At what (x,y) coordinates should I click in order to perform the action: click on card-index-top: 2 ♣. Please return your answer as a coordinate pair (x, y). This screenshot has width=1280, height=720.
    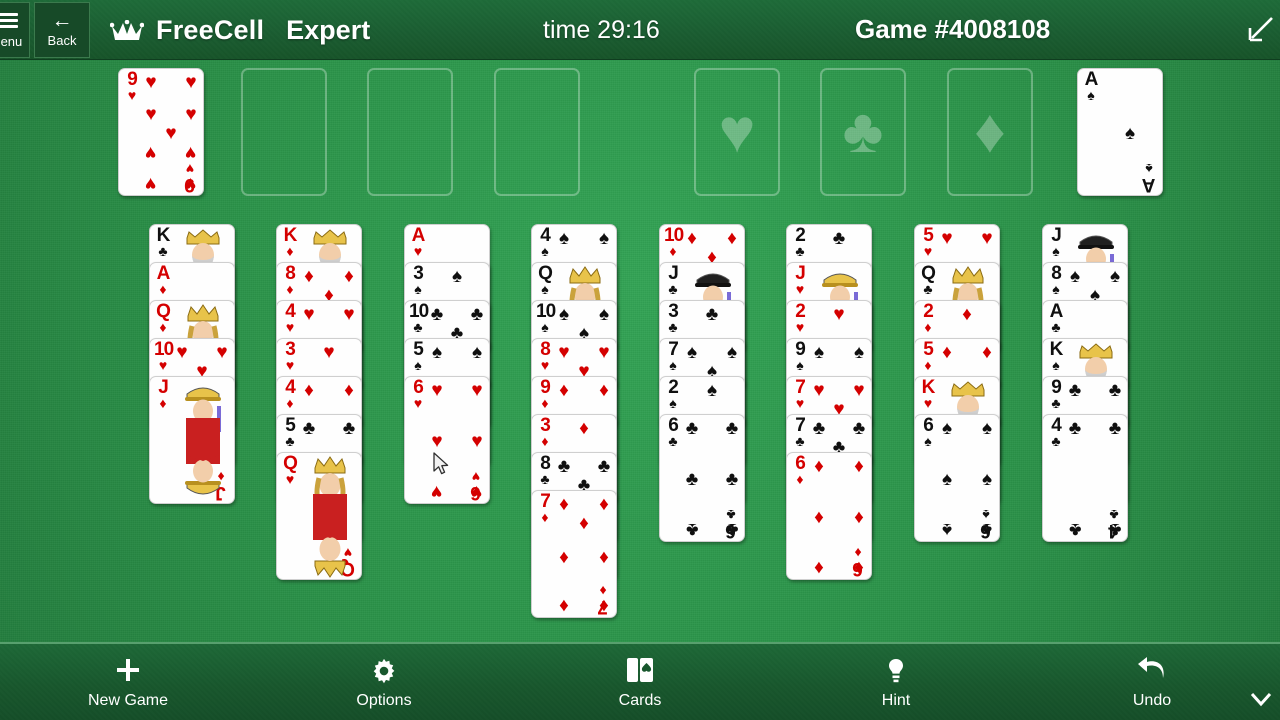
    Looking at the image, I should click on (800, 242).